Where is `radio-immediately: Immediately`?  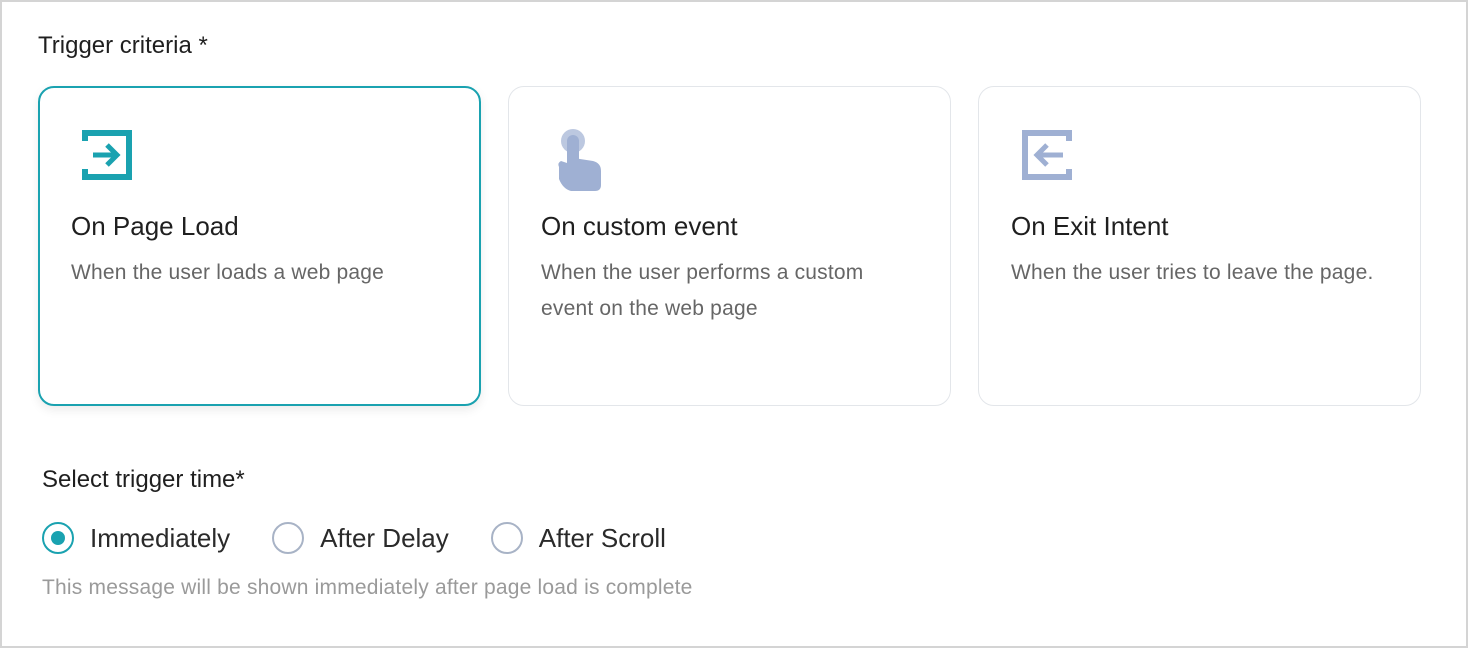
radio-immediately: Immediately is located at coordinates (136, 538).